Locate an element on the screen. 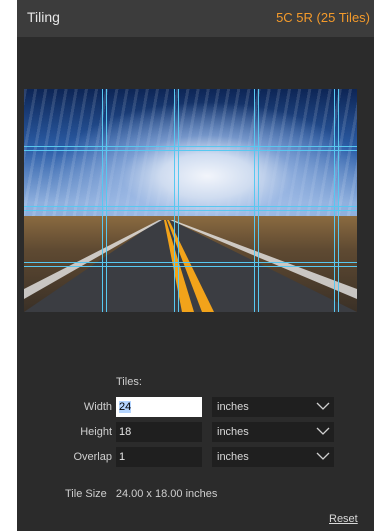 The height and width of the screenshot is (531, 383). grid-summary: 5C 5R (25 Tiles) is located at coordinates (323, 17).